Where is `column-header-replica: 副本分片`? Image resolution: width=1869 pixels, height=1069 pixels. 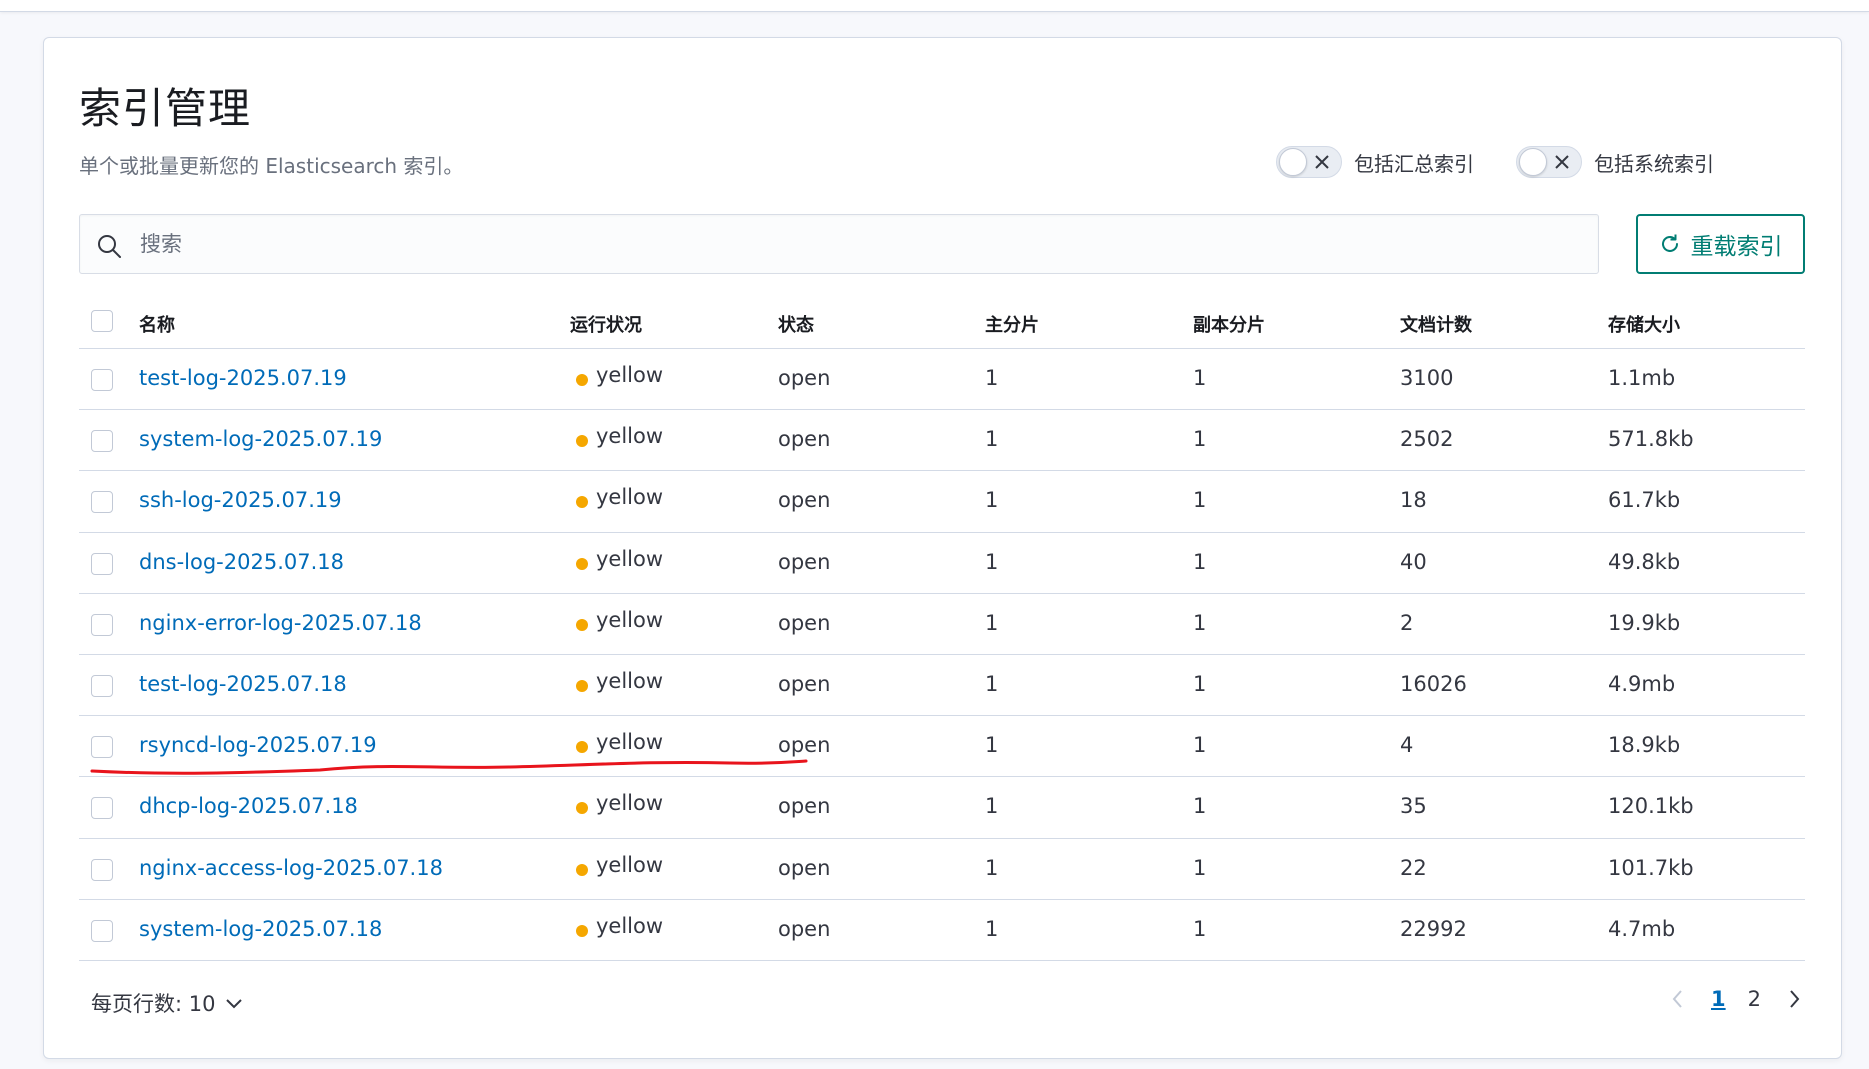
column-header-replica: 副本分片 is located at coordinates (1229, 324).